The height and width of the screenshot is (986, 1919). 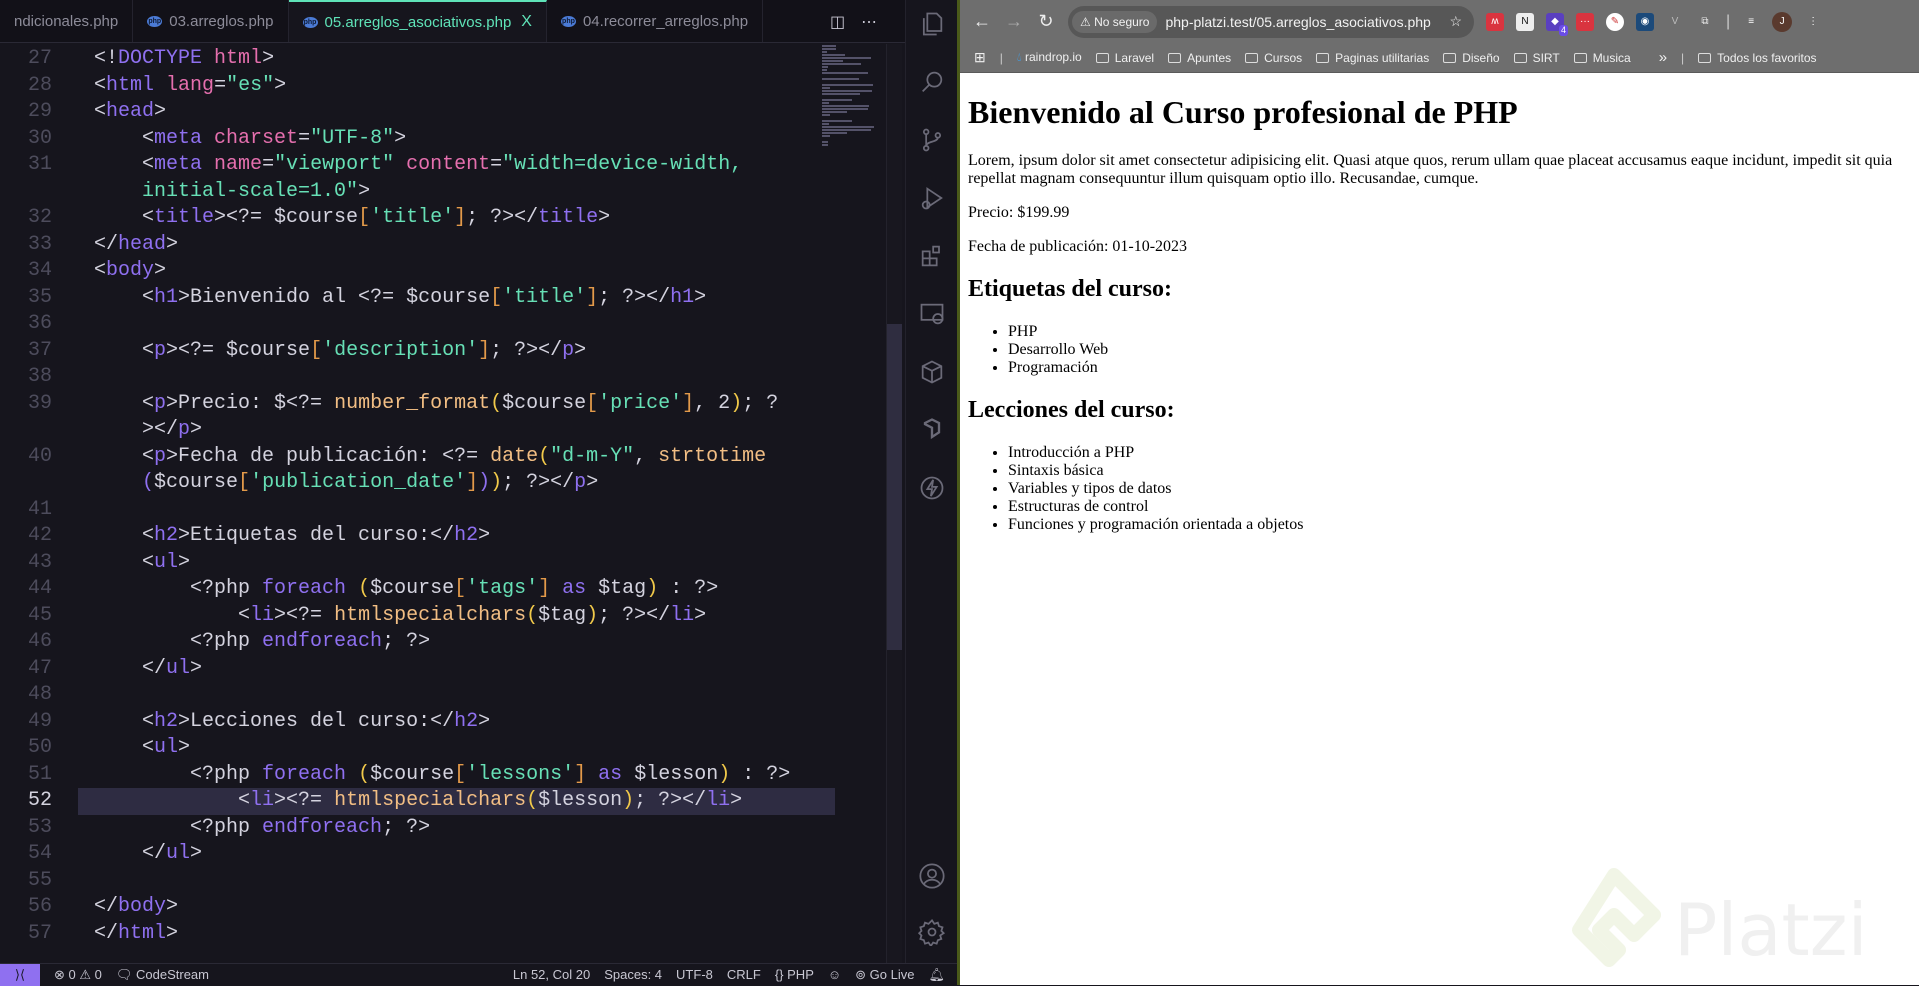 What do you see at coordinates (1557, 24) in the screenshot?
I see `extension-icon: ◆ 4` at bounding box center [1557, 24].